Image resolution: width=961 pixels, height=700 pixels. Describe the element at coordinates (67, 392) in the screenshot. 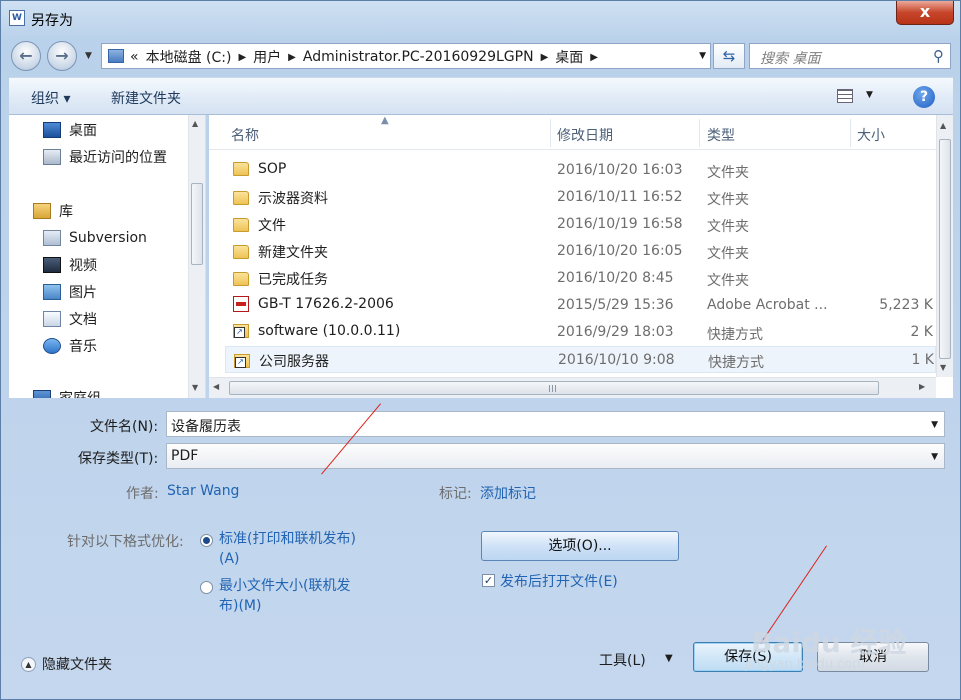

I see `sidebar-item-homegroup: 家庭组` at that location.